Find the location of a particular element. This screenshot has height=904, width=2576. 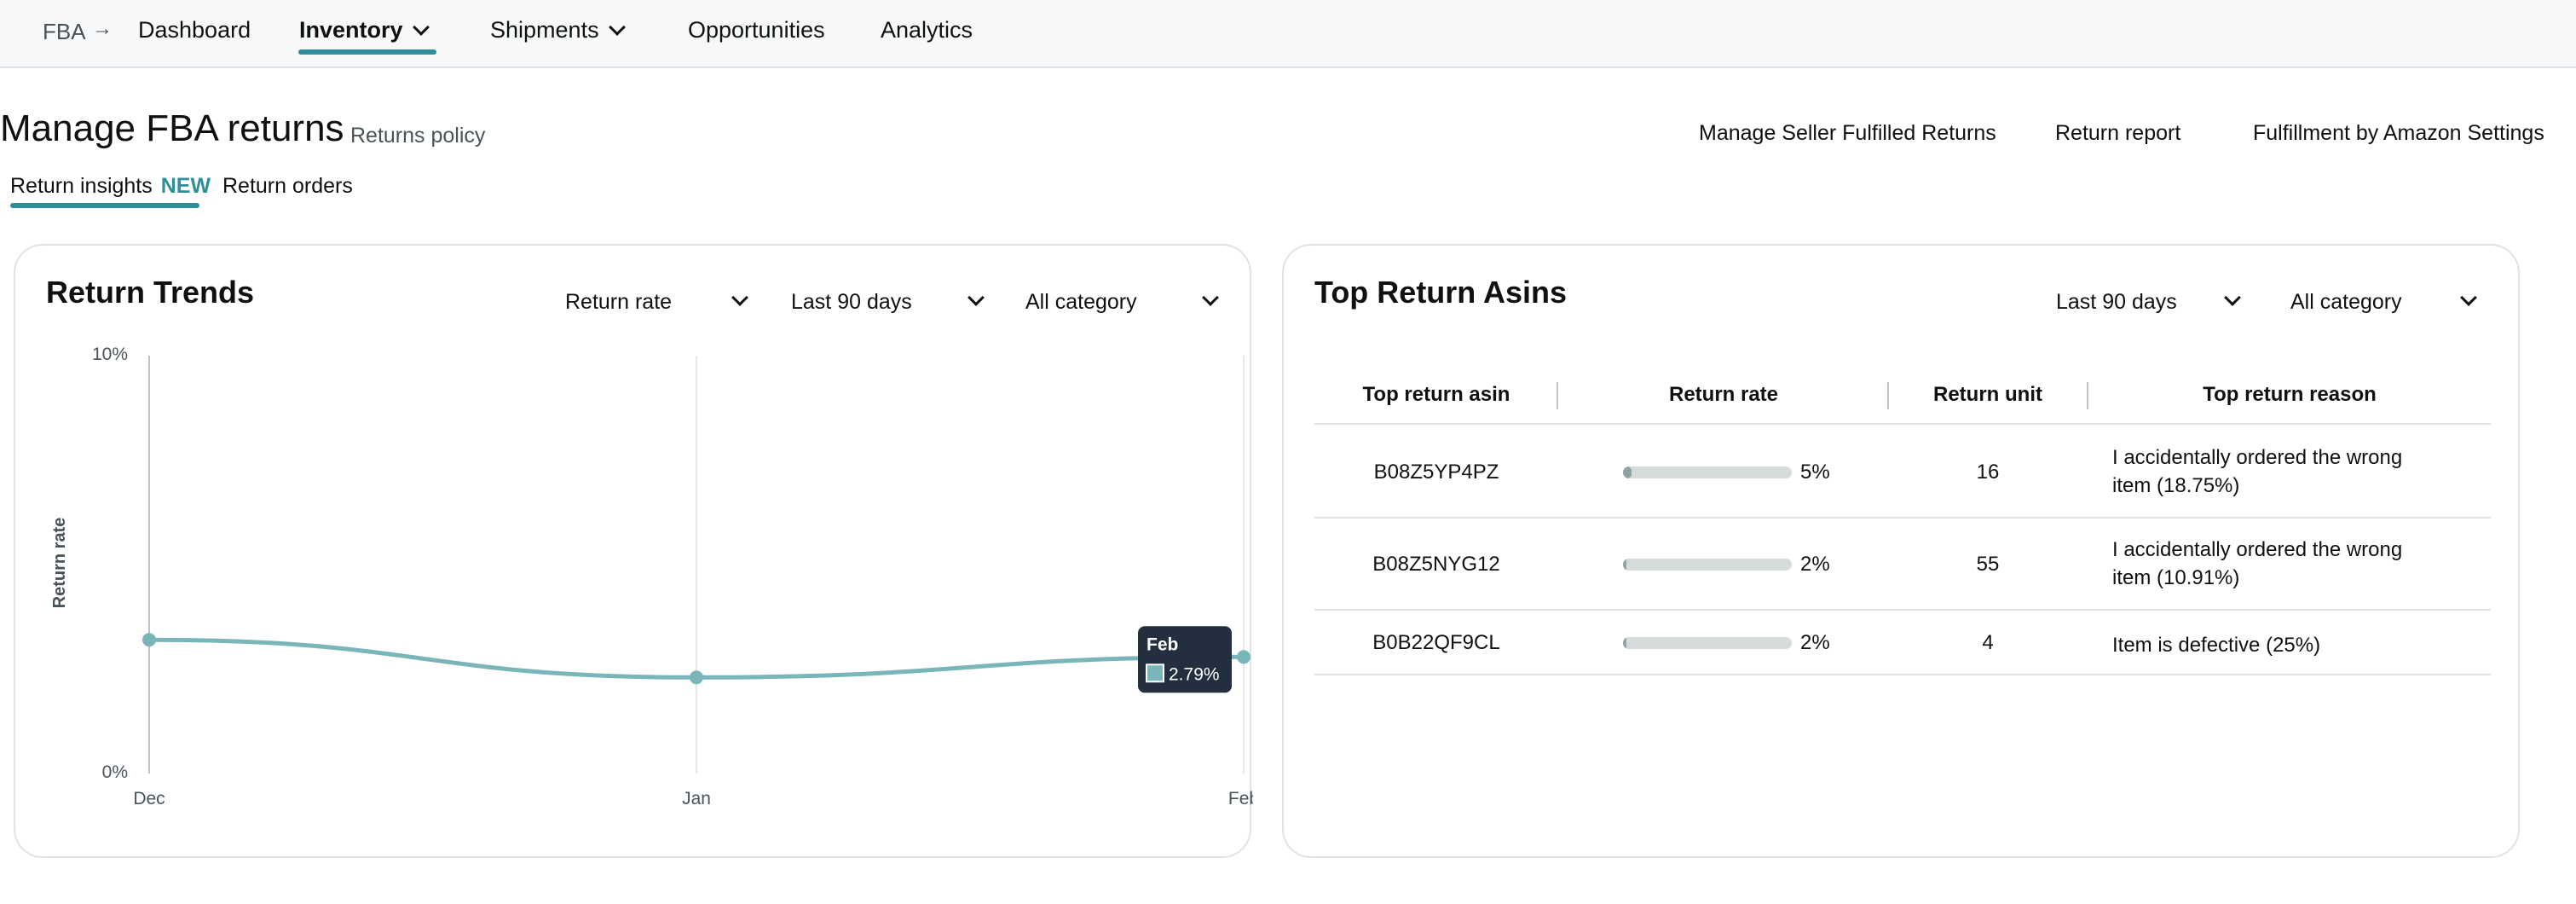

tab-return-orders: Return orders is located at coordinates (287, 186).